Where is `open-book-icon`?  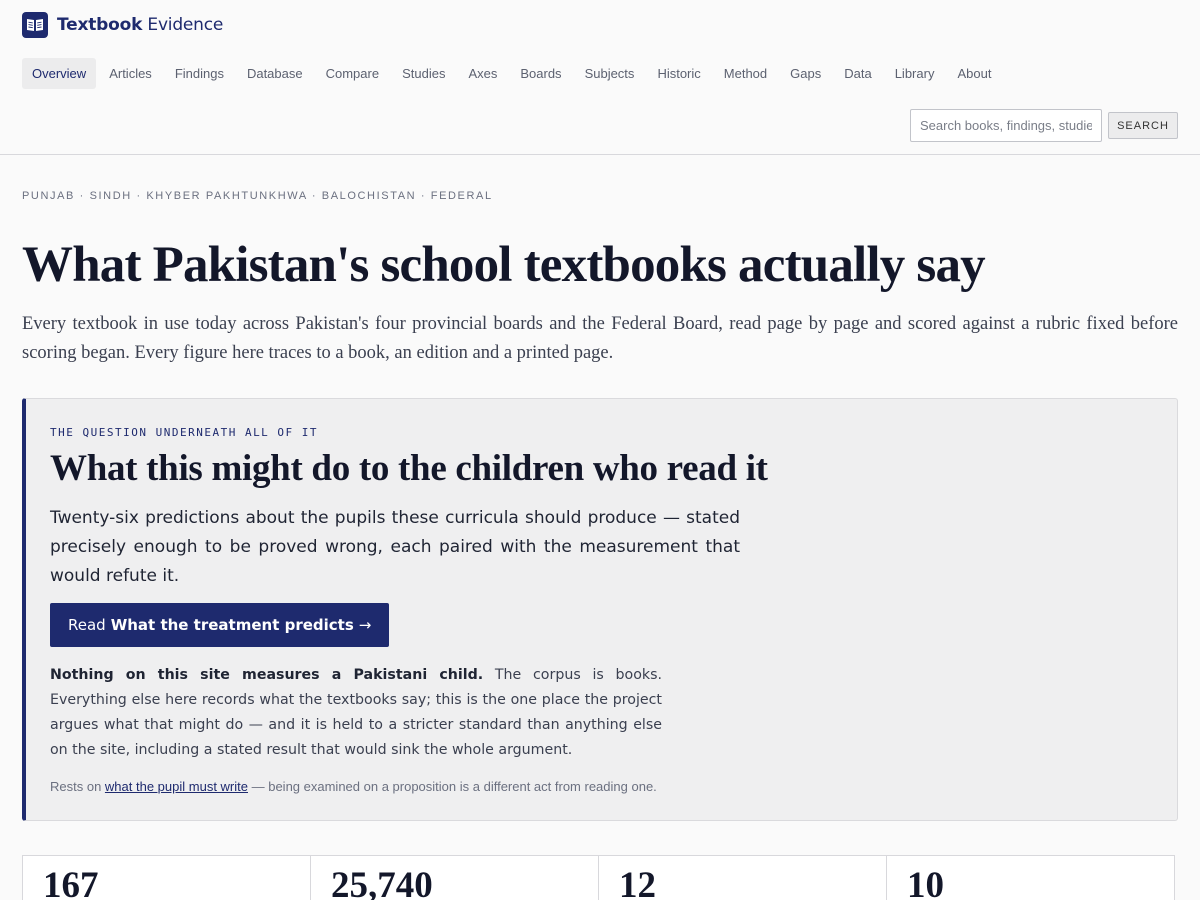 open-book-icon is located at coordinates (35, 25).